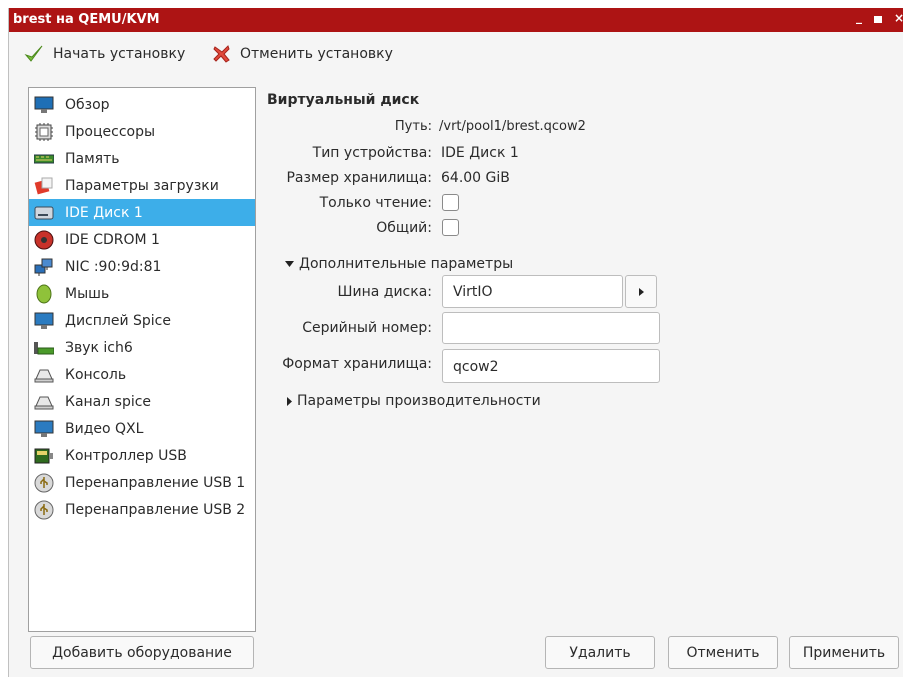  I want to click on remove-button: Удалить, so click(600, 652).